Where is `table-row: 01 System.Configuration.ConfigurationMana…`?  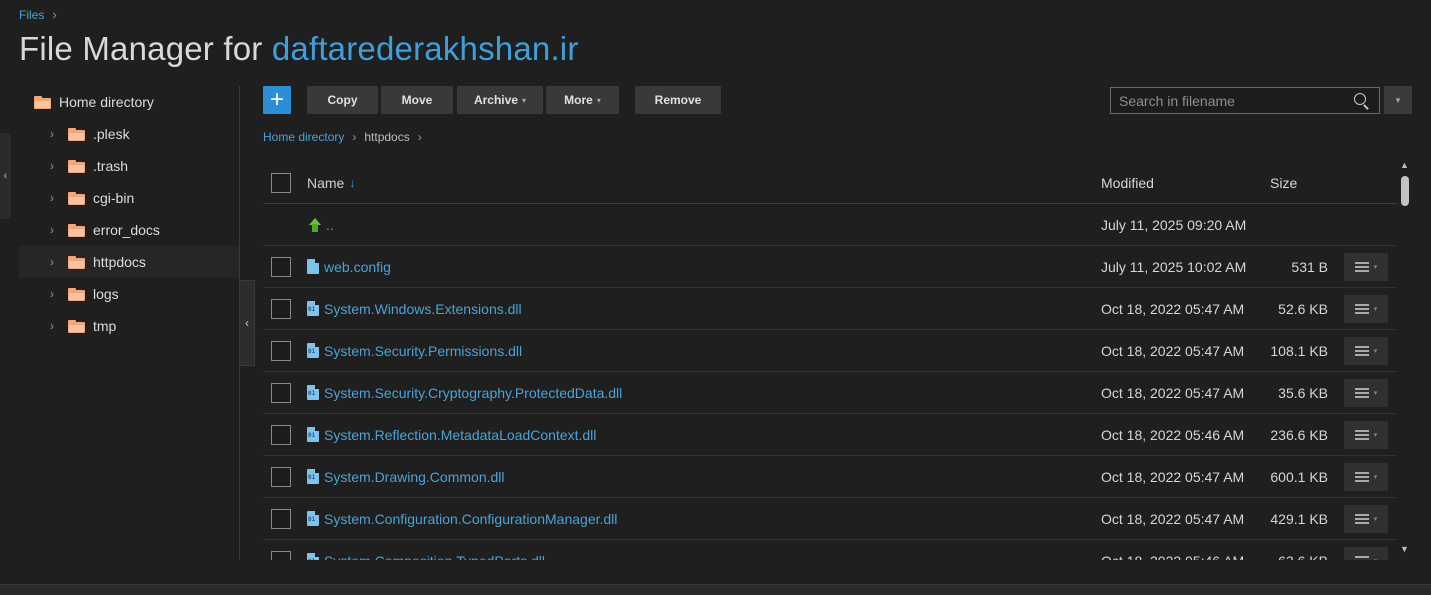
table-row: 01 System.Configuration.ConfigurationMana… is located at coordinates (830, 519).